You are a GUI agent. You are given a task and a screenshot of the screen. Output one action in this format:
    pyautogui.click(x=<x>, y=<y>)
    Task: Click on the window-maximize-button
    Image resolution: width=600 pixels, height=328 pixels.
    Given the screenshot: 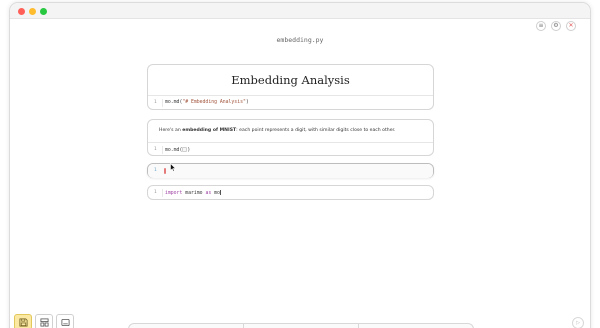 What is the action you would take?
    pyautogui.click(x=43, y=11)
    